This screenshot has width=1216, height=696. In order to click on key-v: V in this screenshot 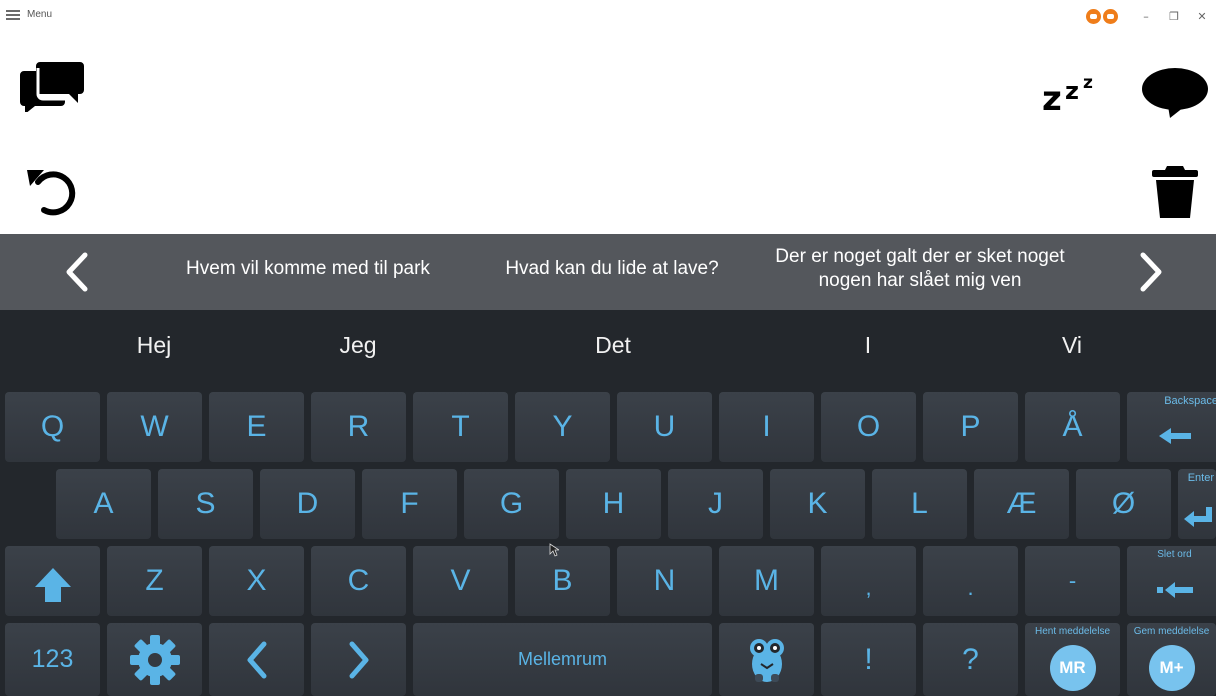, I will do `click(460, 581)`.